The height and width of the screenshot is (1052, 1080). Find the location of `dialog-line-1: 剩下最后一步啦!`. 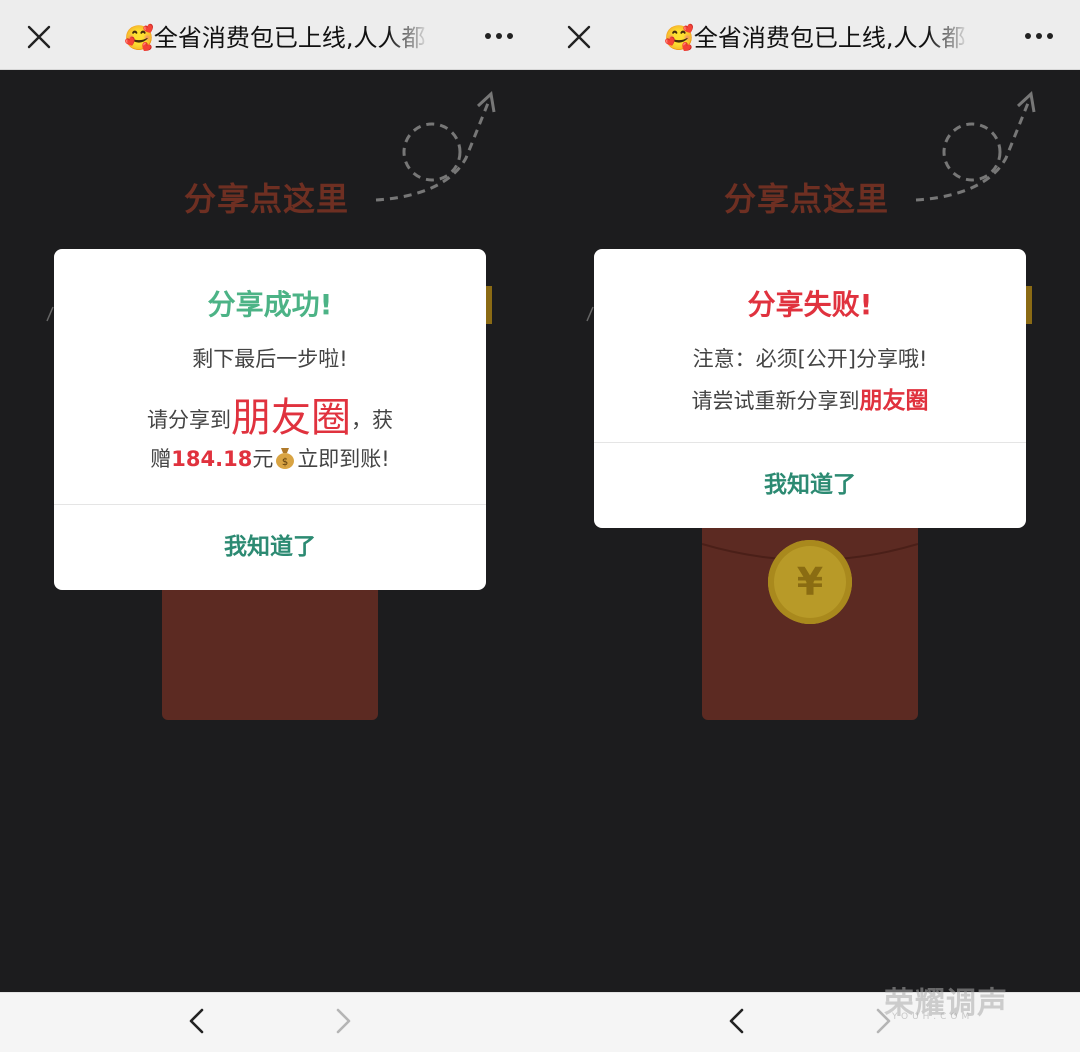

dialog-line-1: 剩下最后一步啦! is located at coordinates (270, 359).